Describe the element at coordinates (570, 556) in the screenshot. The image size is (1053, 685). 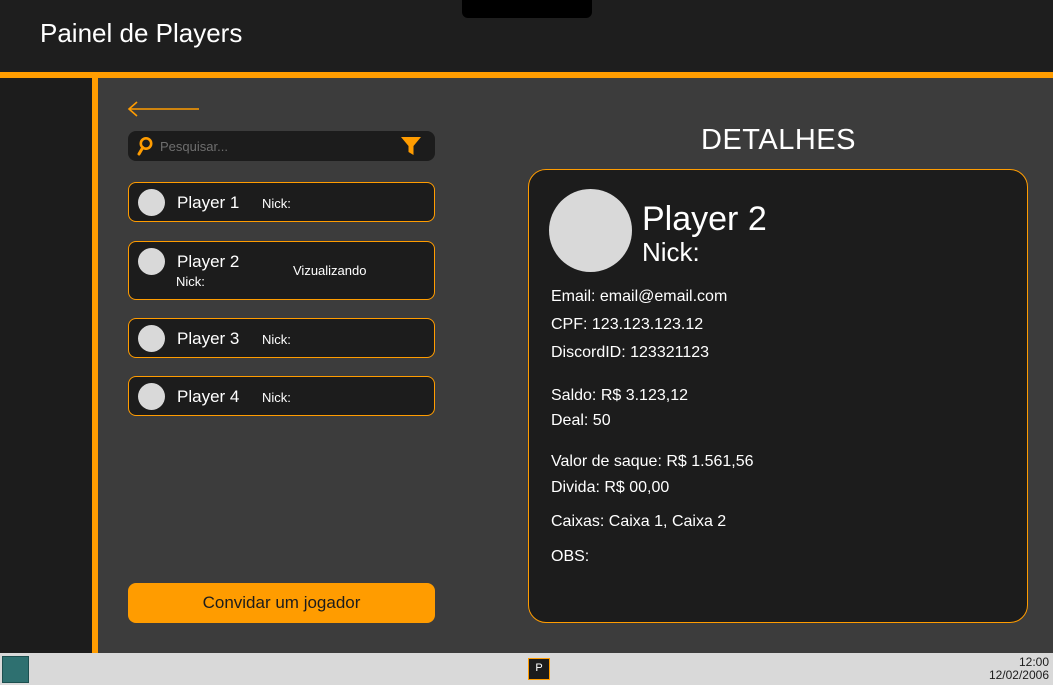
I see `details-obs: OBS:` at that location.